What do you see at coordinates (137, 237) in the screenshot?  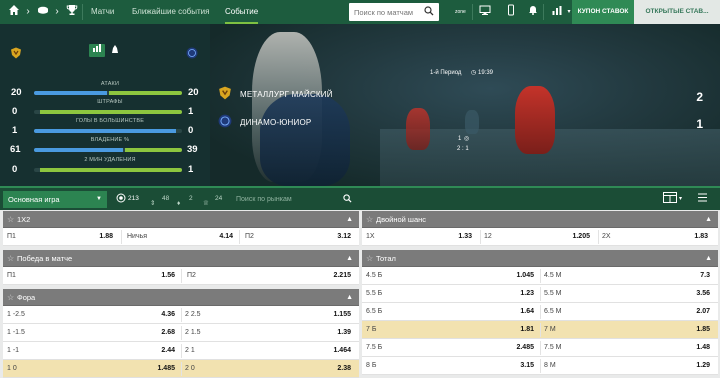 I see `outcome-label: Ничья` at bounding box center [137, 237].